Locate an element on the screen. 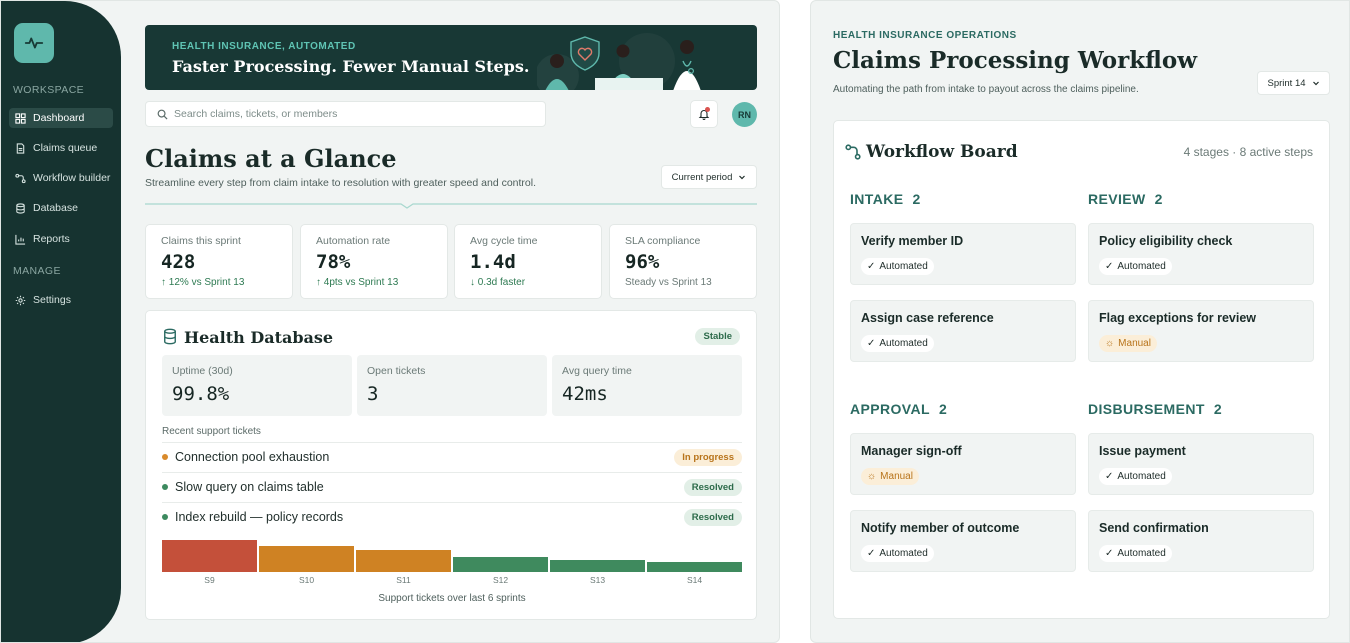  sidebar-item-label: Claims queue is located at coordinates (65, 148).